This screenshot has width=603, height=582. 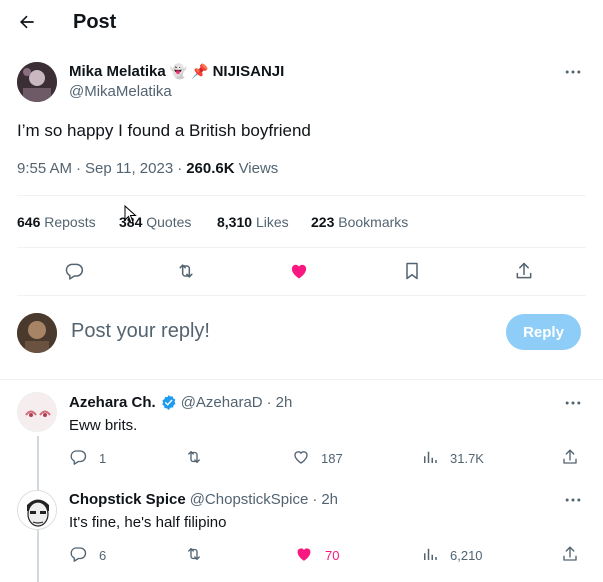 I want to click on post-time: 9:55 AM, so click(x=44, y=168).